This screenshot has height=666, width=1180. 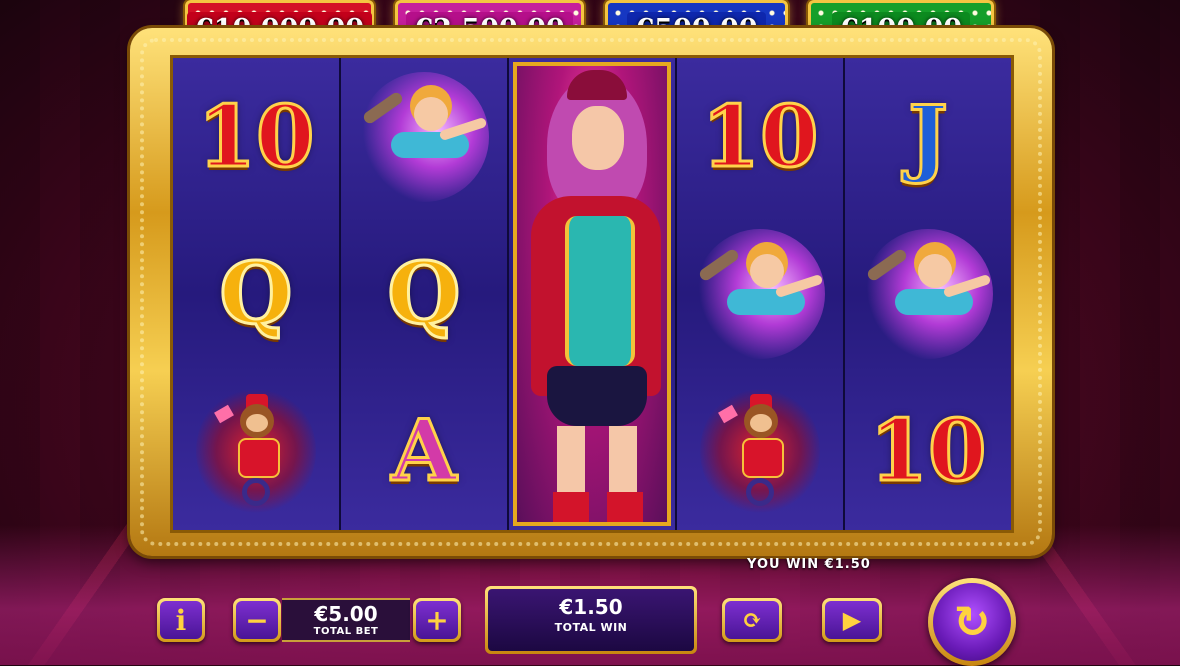 I want to click on turbo-icon: ▶, so click(x=852, y=619).